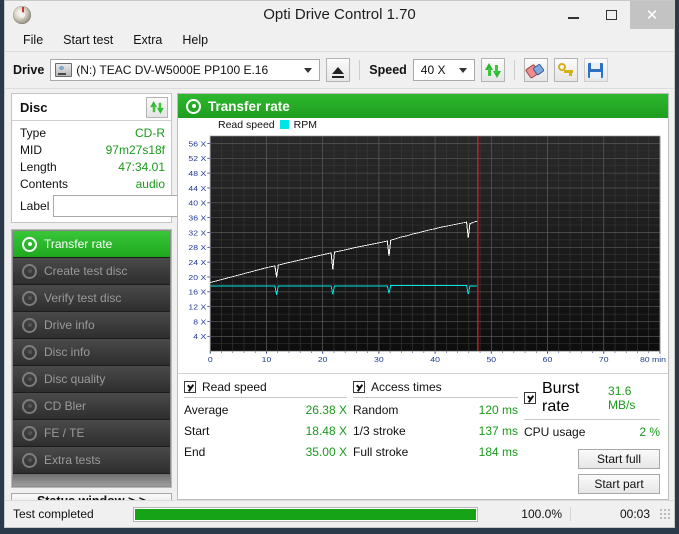 This screenshot has height=534, width=679. What do you see at coordinates (197, 248) in the screenshot?
I see `svg-text: 28 X` at bounding box center [197, 248].